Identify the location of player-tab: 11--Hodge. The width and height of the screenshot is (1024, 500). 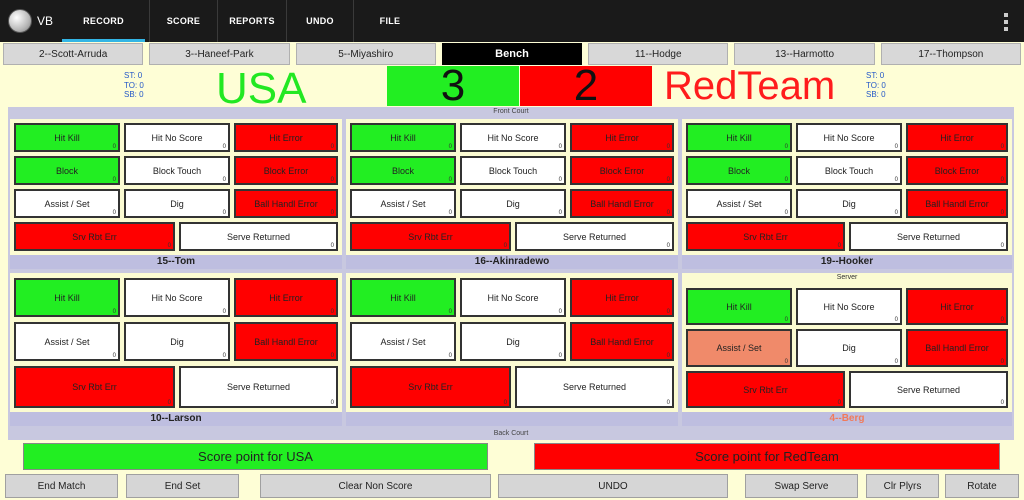
(658, 54).